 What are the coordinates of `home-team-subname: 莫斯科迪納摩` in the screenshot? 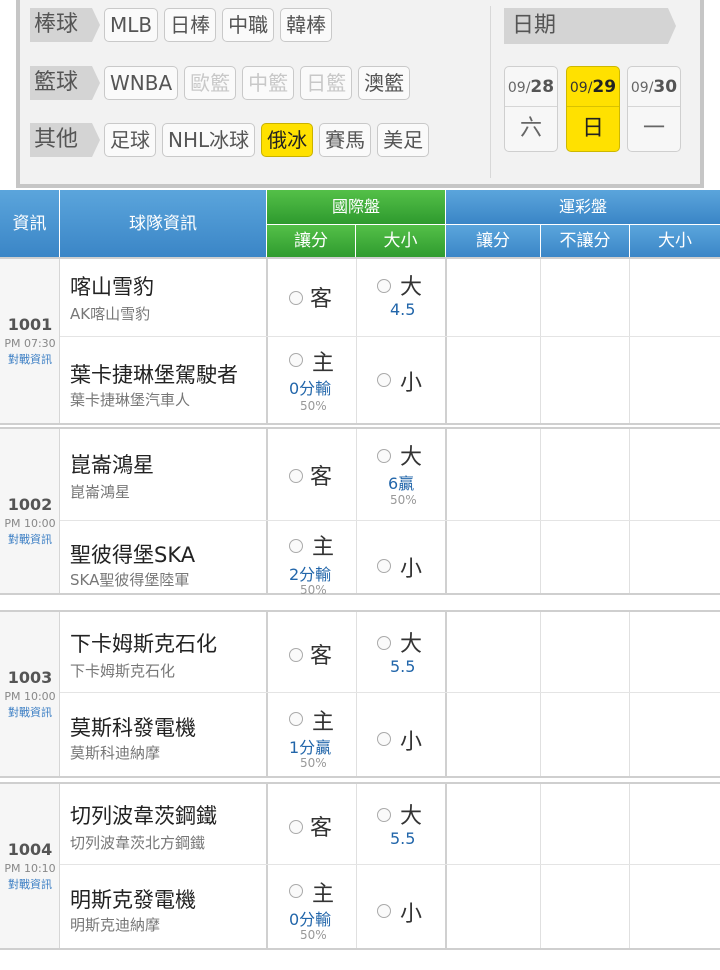 It's located at (115, 753).